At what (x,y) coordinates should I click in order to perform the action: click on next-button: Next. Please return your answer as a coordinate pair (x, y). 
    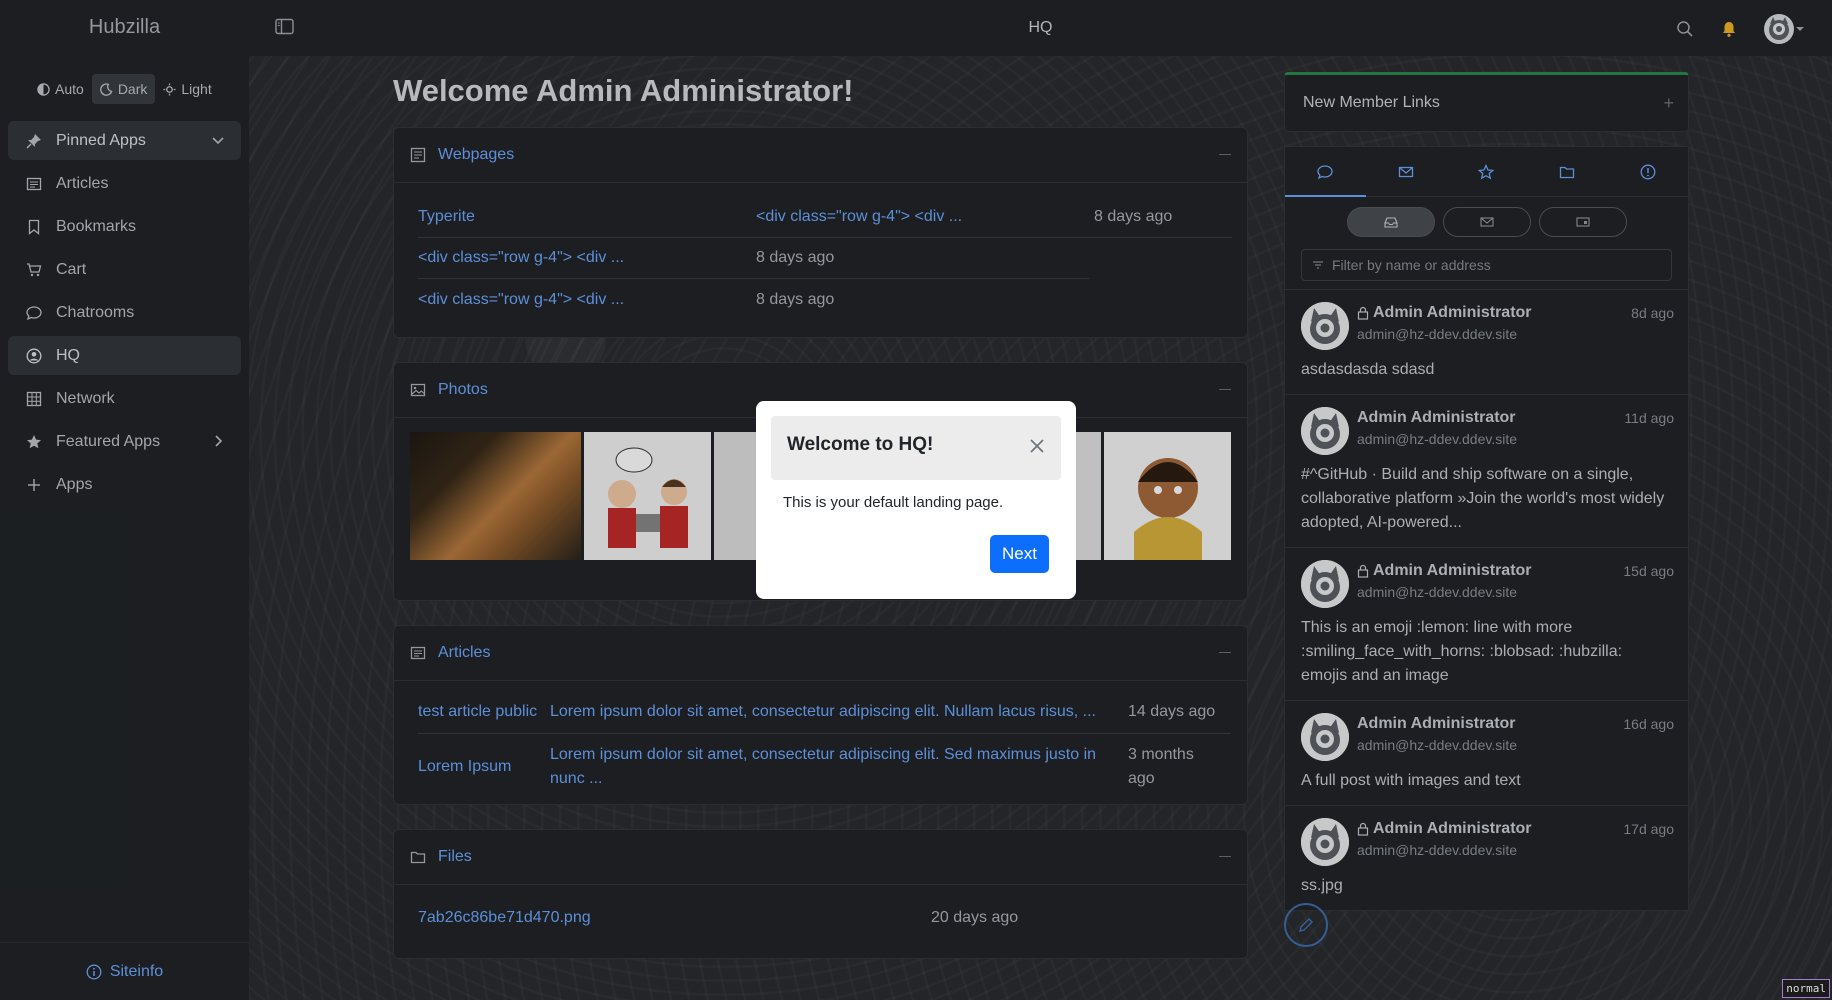
    Looking at the image, I should click on (1019, 554).